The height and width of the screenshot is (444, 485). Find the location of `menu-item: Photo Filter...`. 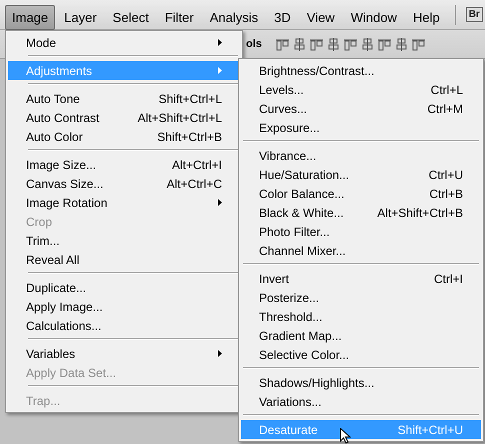

menu-item: Photo Filter... is located at coordinates (361, 231).